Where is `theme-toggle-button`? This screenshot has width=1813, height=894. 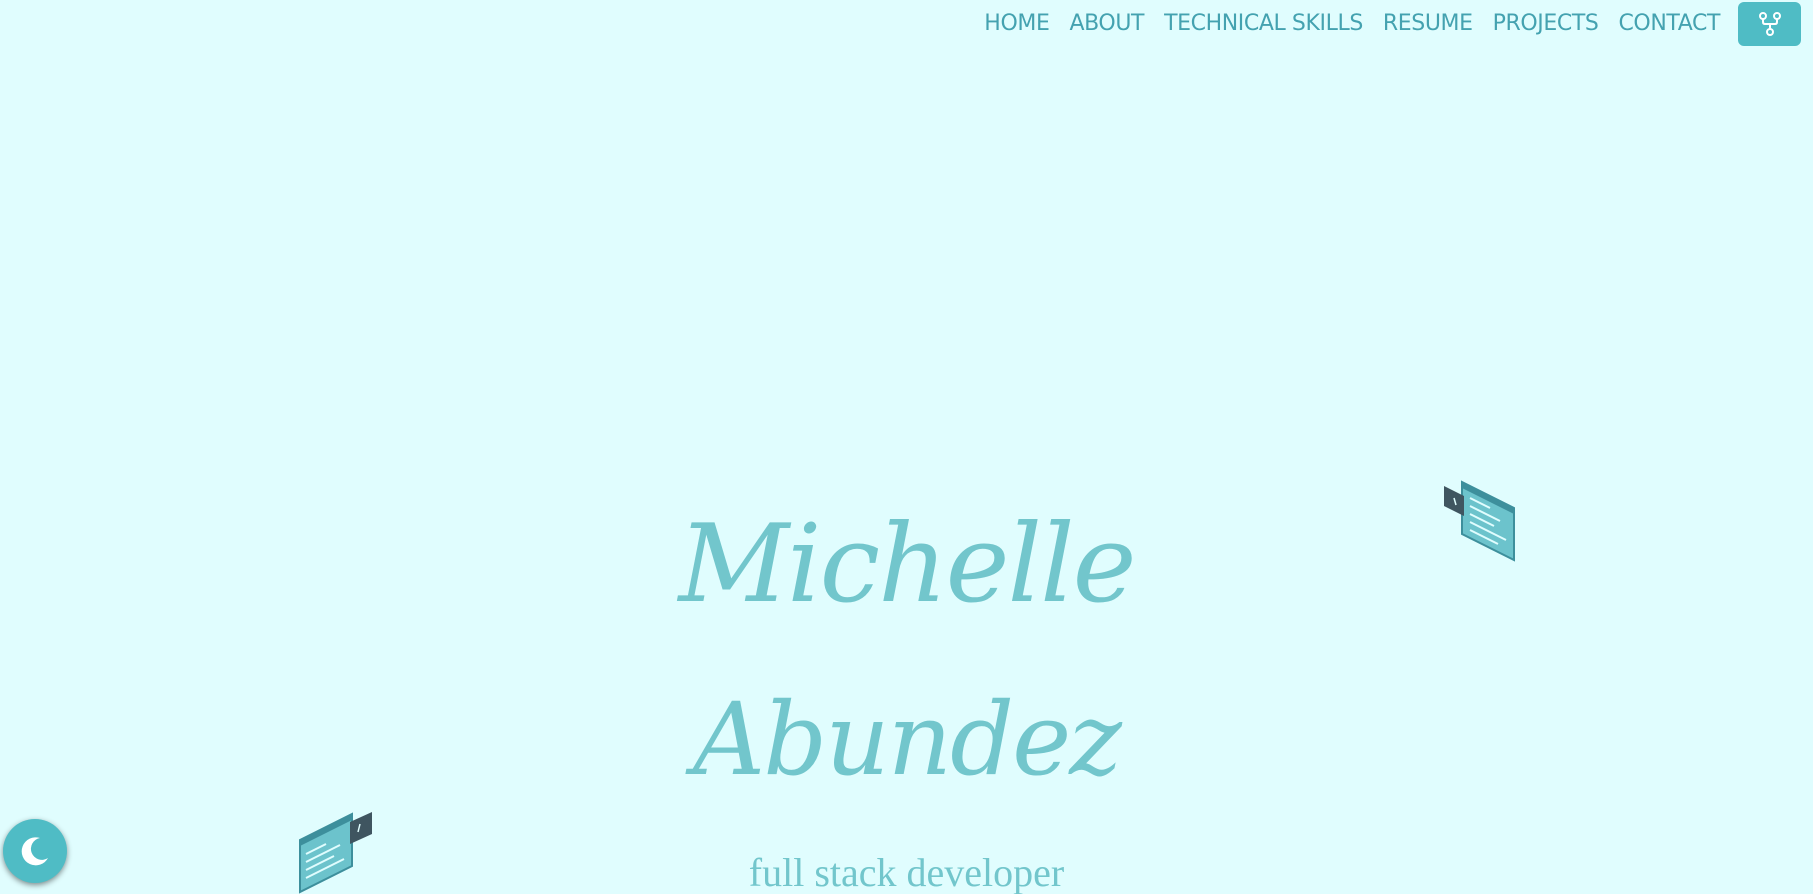
theme-toggle-button is located at coordinates (35, 851).